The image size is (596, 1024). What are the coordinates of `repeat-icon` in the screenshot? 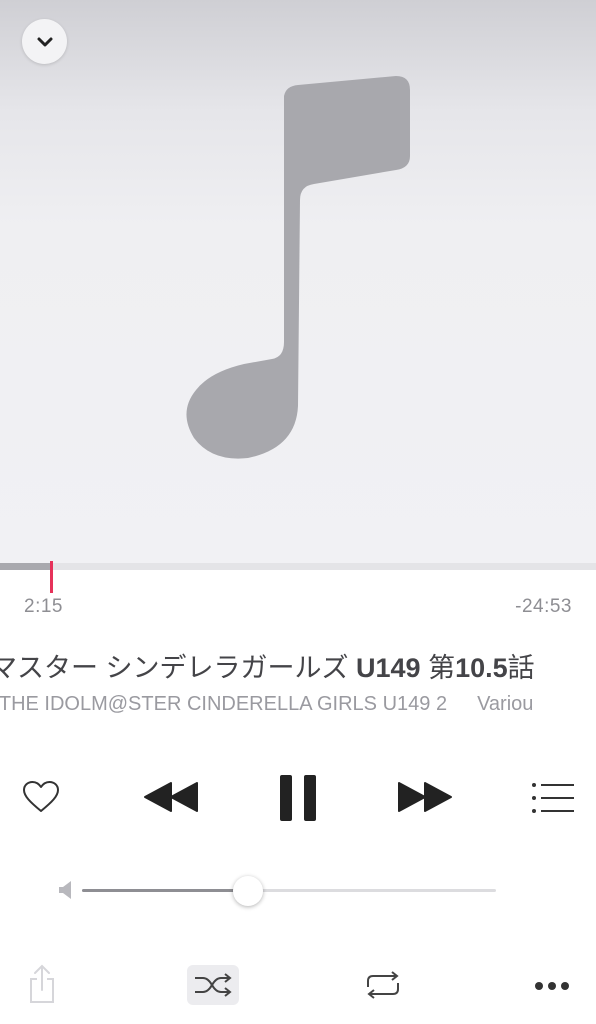 It's located at (383, 985).